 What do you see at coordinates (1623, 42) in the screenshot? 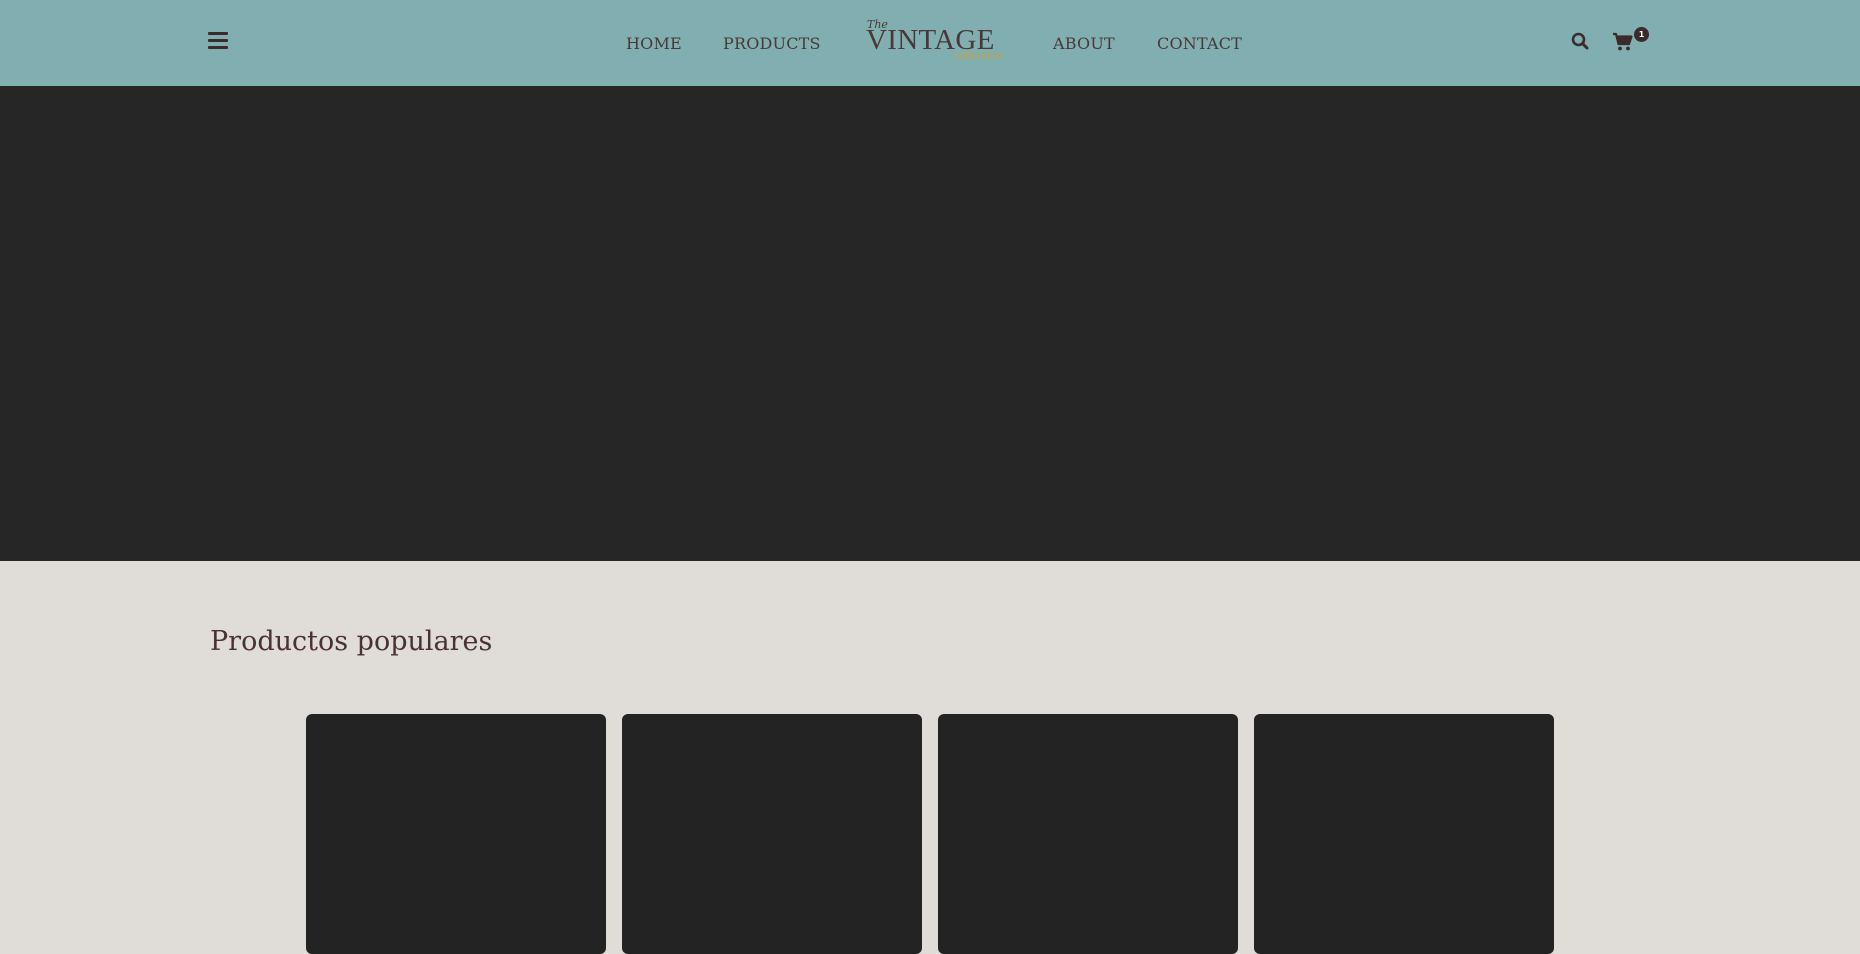
I see `cart-icon` at bounding box center [1623, 42].